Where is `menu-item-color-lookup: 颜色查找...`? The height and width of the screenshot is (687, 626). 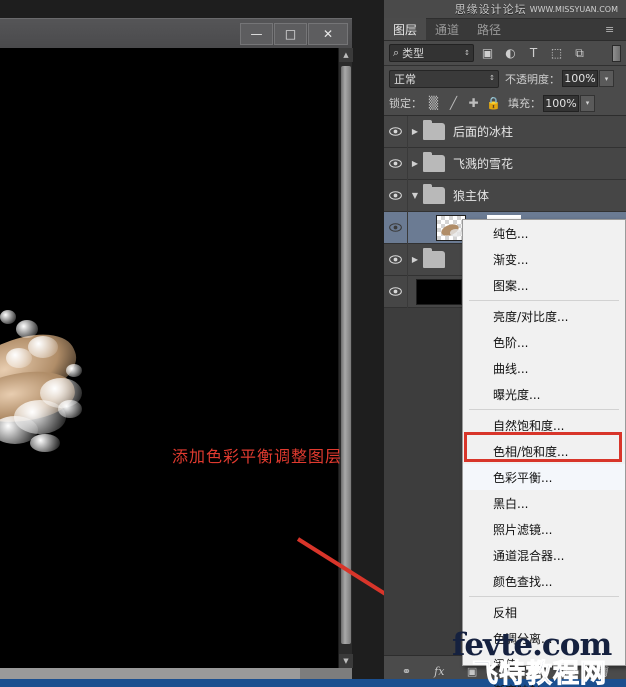 menu-item-color-lookup: 颜色查找... is located at coordinates (544, 581).